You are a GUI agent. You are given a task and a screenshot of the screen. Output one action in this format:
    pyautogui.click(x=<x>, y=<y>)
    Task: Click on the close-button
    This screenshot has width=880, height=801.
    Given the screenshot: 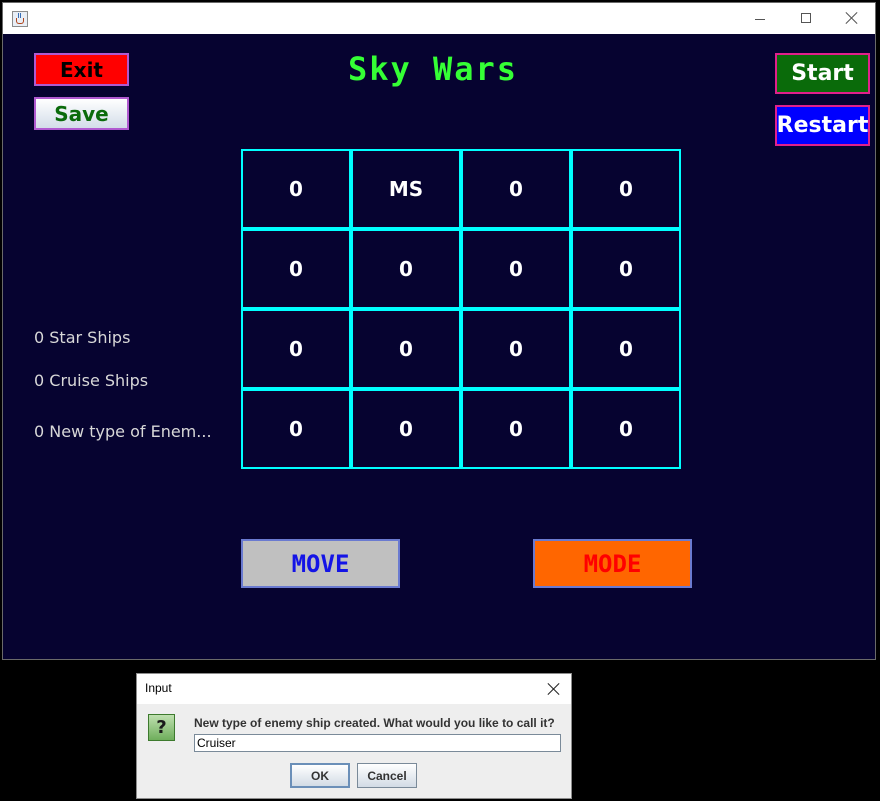 What is the action you would take?
    pyautogui.click(x=852, y=18)
    